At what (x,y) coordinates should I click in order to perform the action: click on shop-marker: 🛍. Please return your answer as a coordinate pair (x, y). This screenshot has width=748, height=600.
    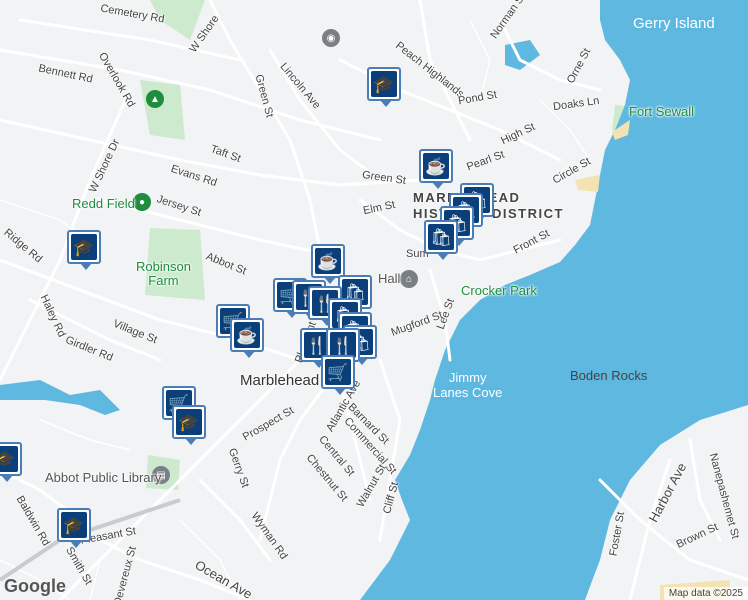
    Looking at the image, I should click on (441, 240).